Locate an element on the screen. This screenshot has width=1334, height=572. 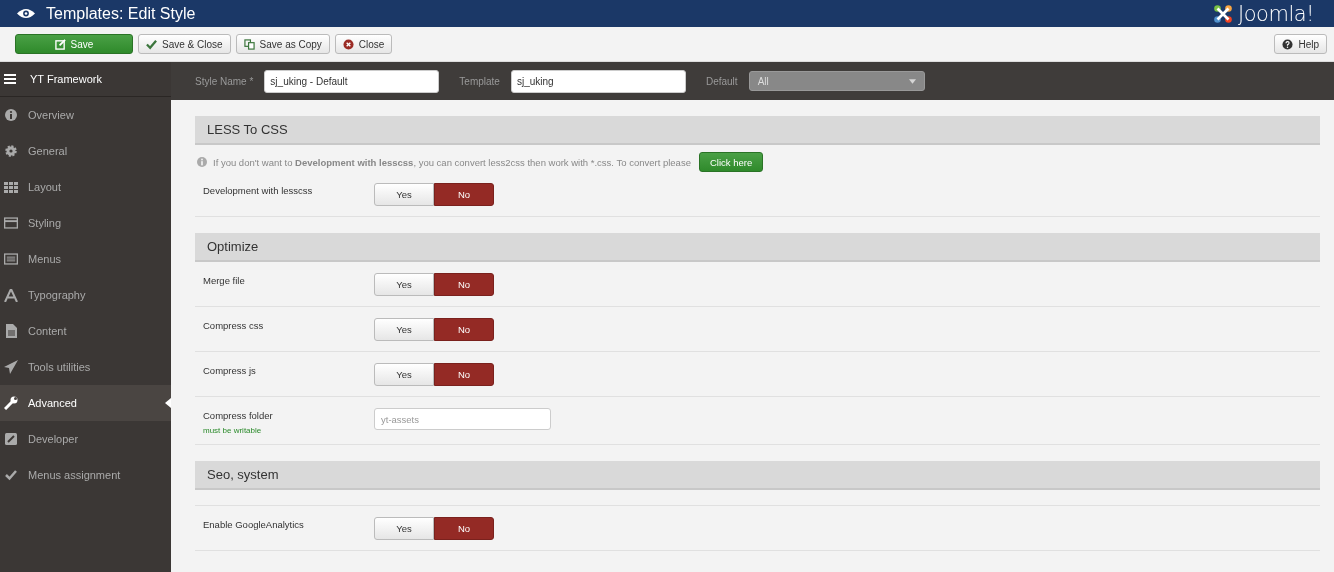
gear-icon is located at coordinates (11, 151).